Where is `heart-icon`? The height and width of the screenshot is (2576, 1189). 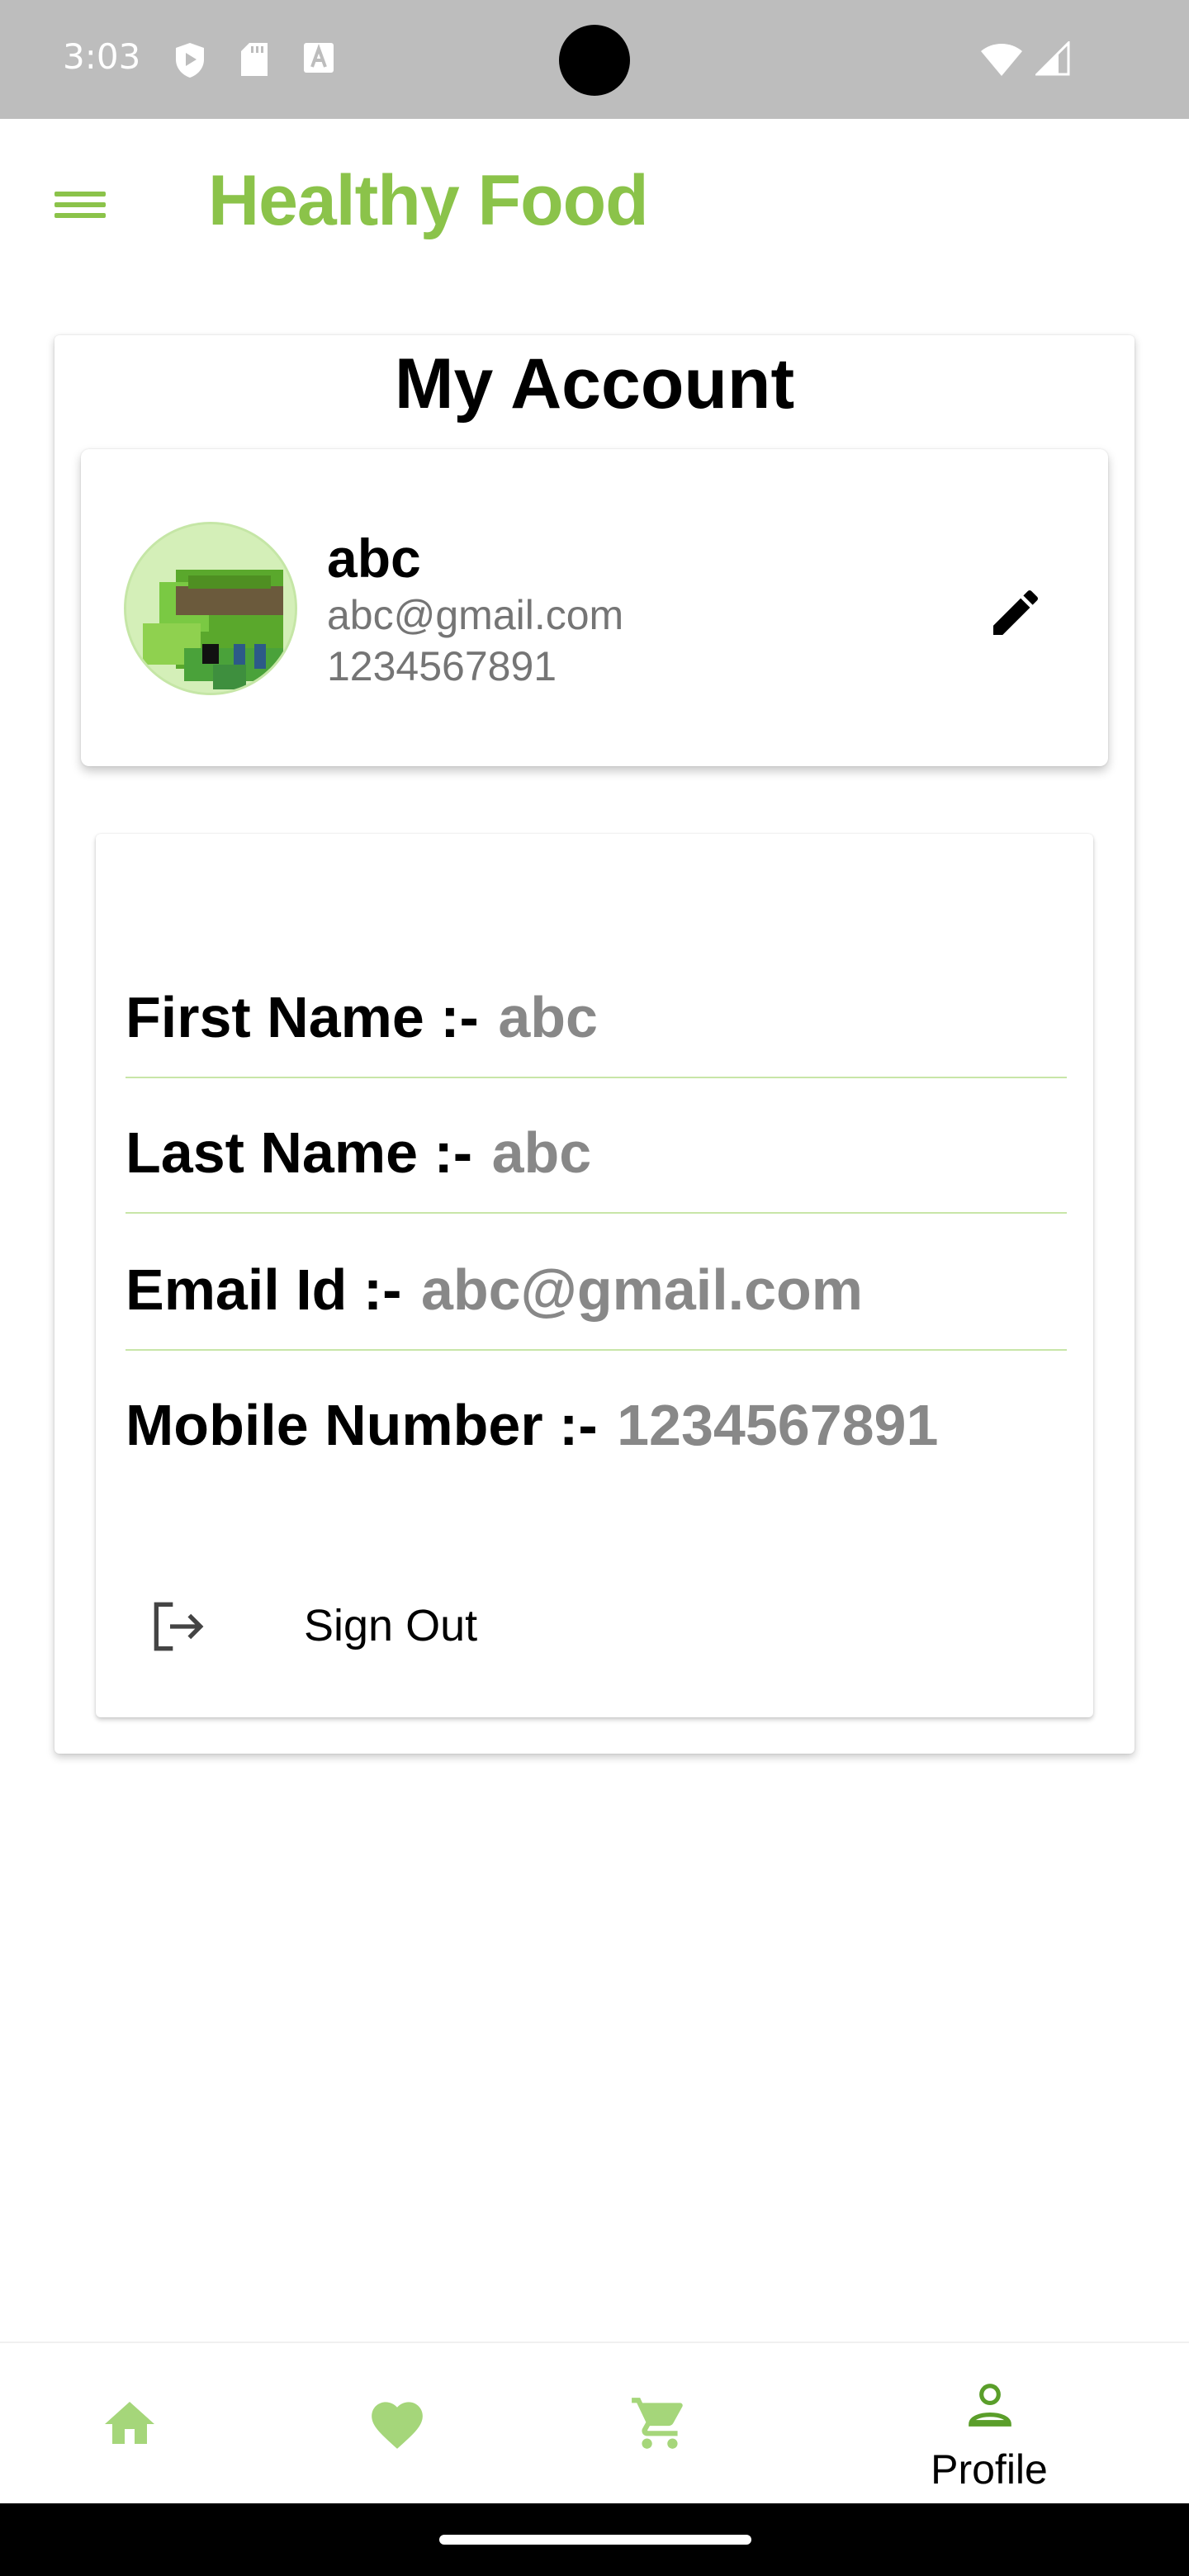
heart-icon is located at coordinates (397, 2425).